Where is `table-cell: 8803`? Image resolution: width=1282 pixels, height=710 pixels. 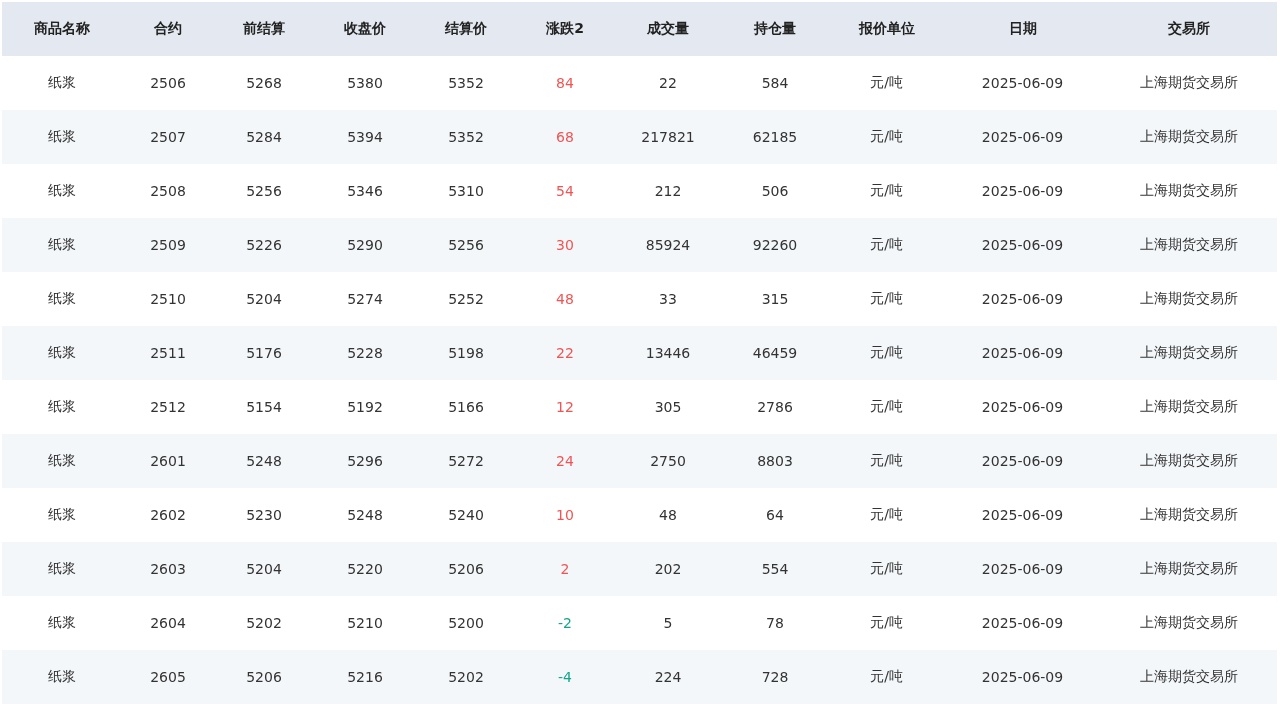
table-cell: 8803 is located at coordinates (775, 461).